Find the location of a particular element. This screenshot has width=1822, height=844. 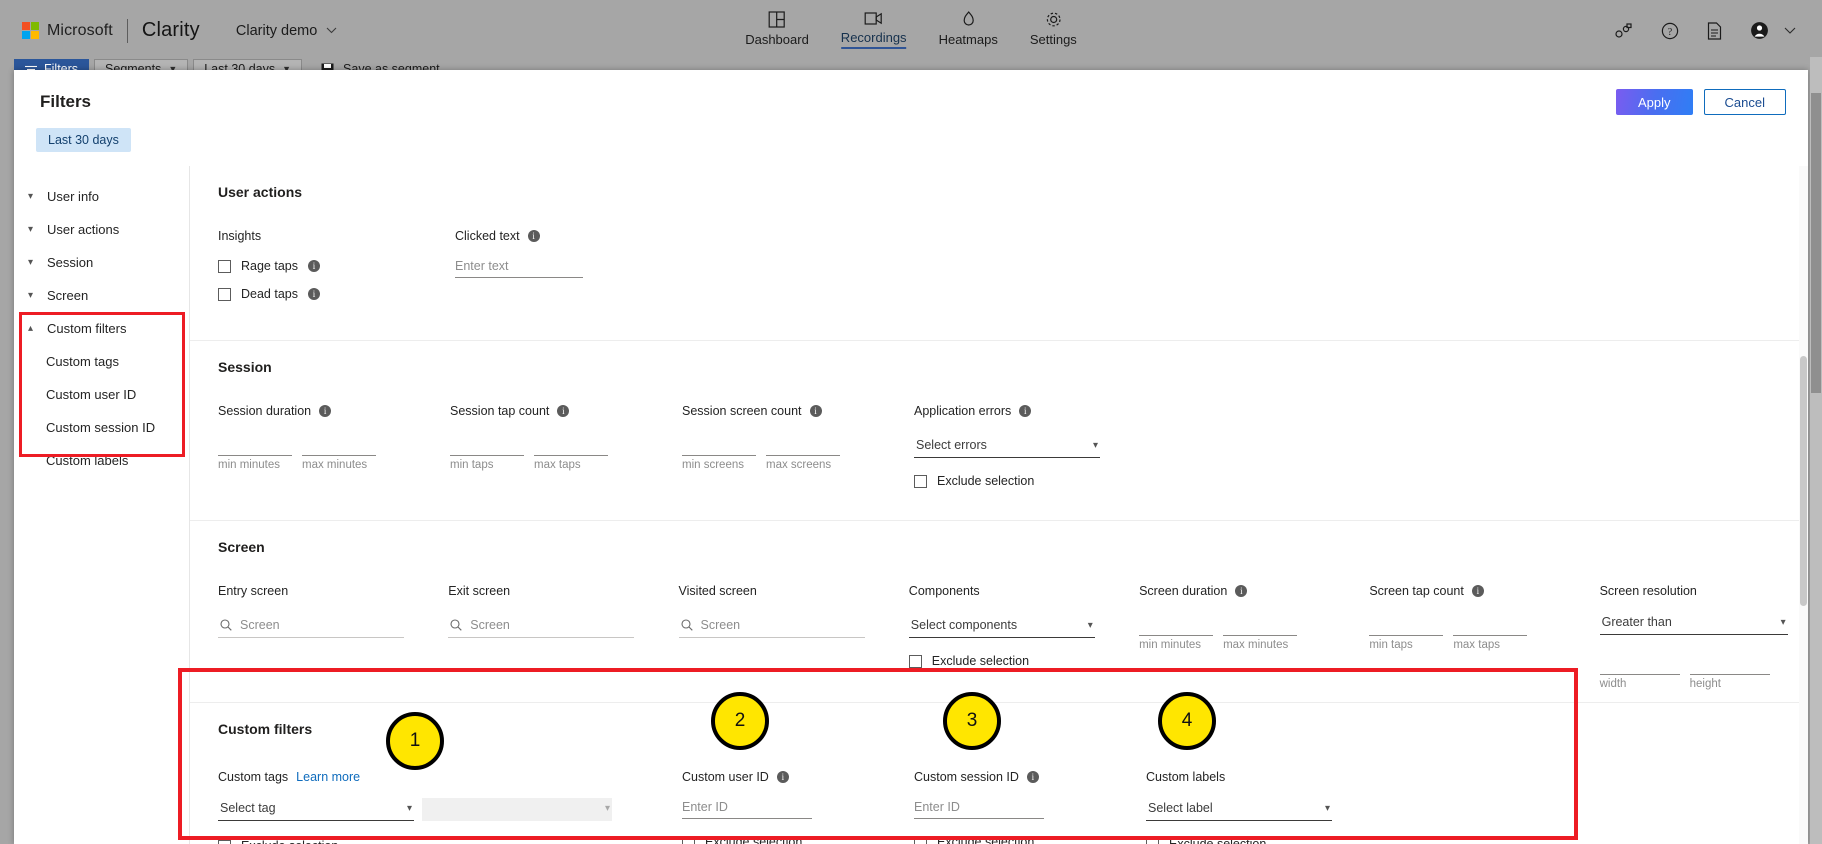

help-icon: ? is located at coordinates (1670, 31).